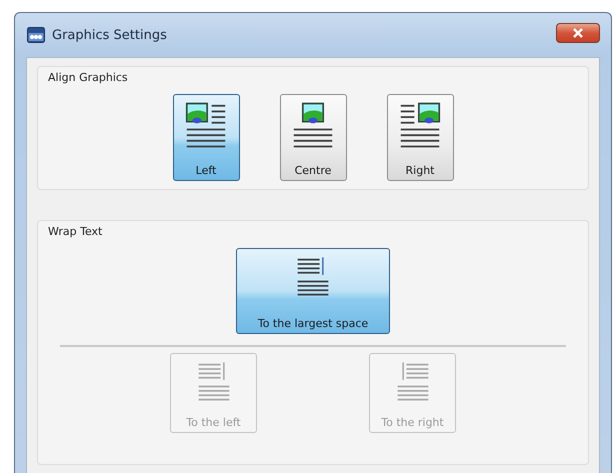  I want to click on group-title: Align Graphics, so click(88, 77).